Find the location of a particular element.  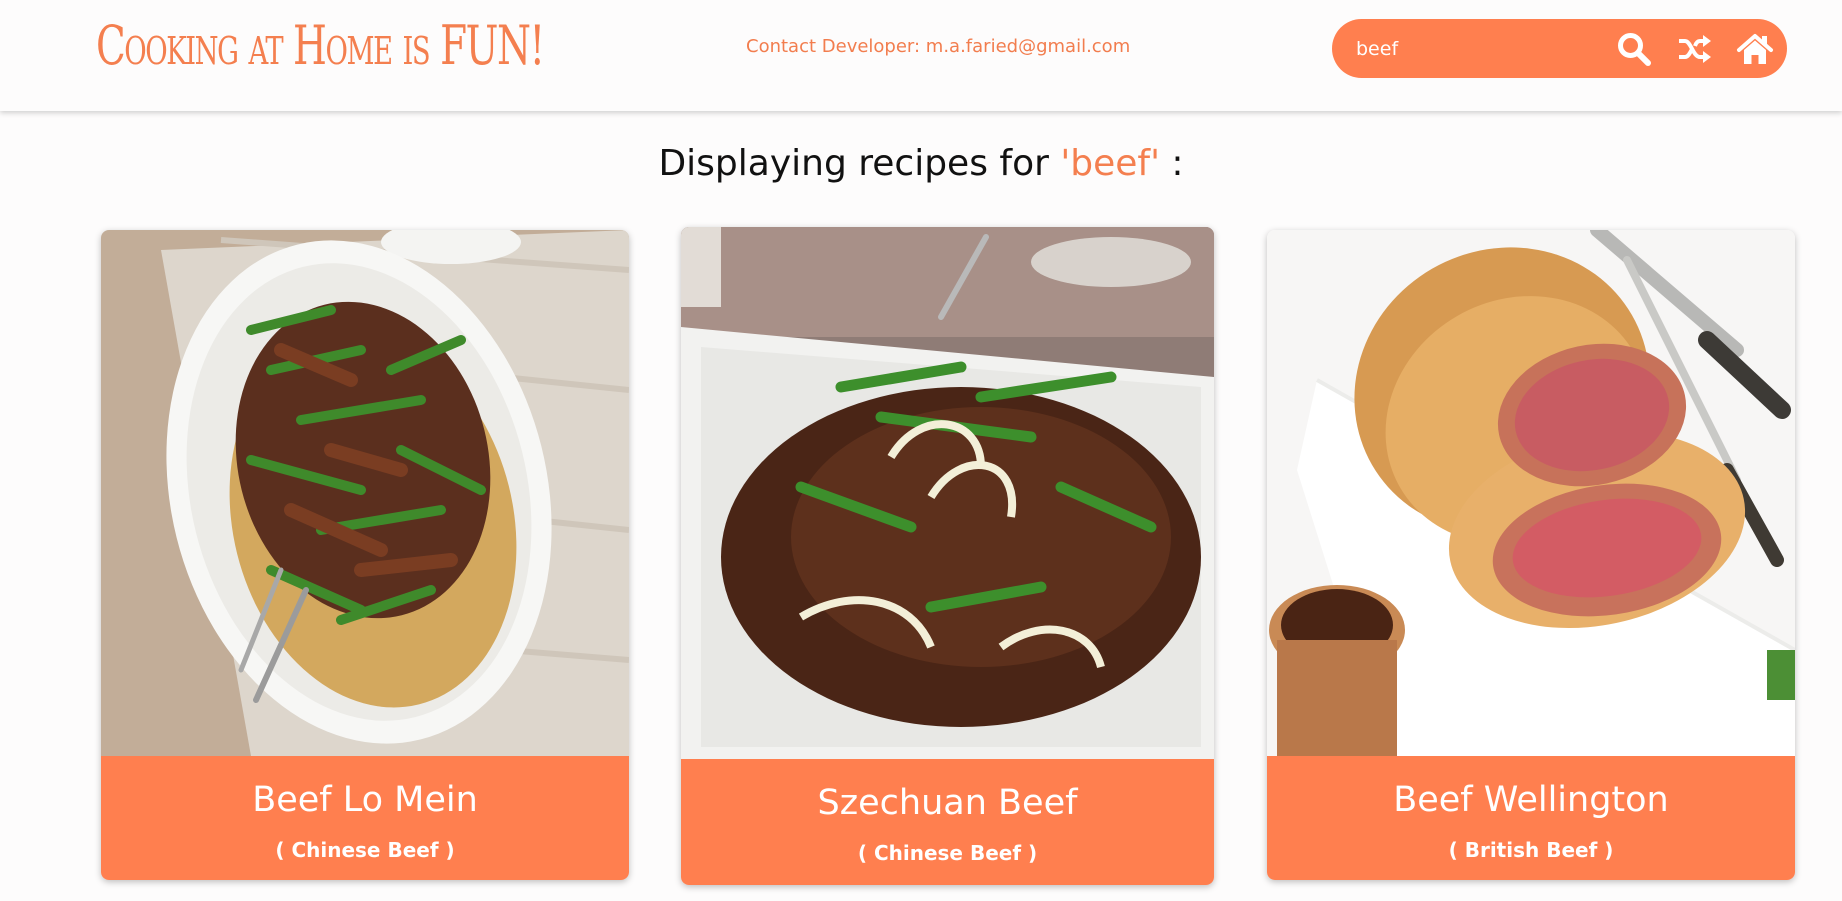

recipe-caption: Beef Lo Mein ( Chinese Beef ) is located at coordinates (365, 818).